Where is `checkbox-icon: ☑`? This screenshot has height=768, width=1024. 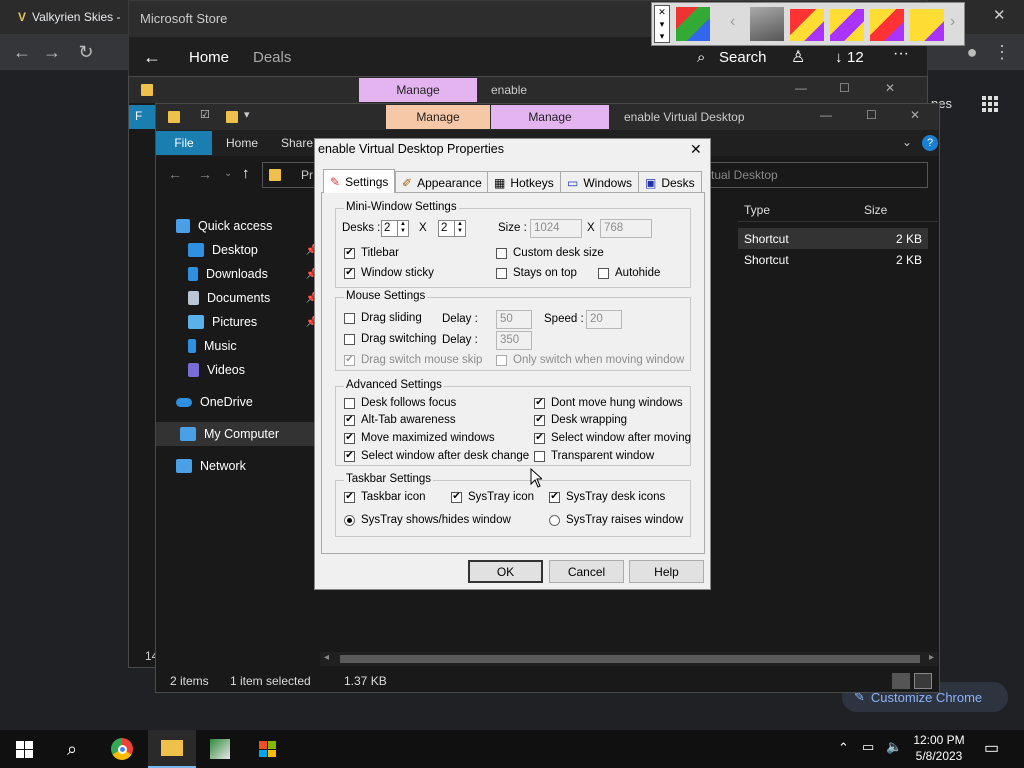
checkbox-icon: ☑ is located at coordinates (205, 114).